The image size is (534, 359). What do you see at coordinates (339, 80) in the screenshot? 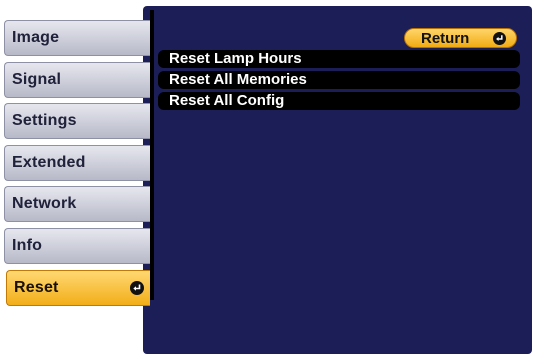
I see `menu-item-reset-all-memories: Reset All Memories` at bounding box center [339, 80].